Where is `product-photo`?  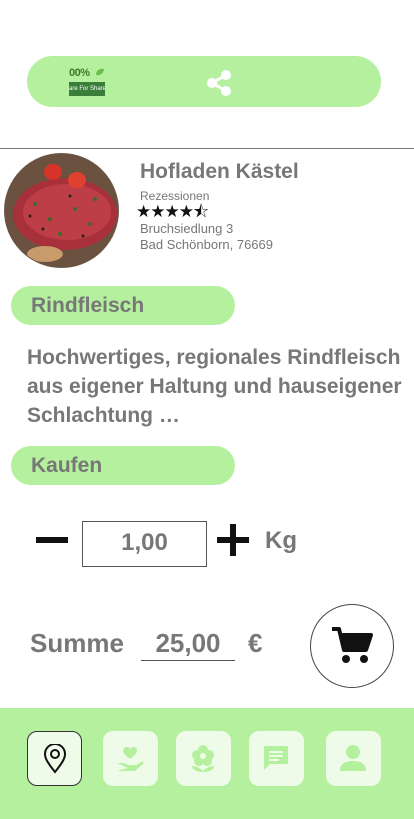 product-photo is located at coordinates (61, 210).